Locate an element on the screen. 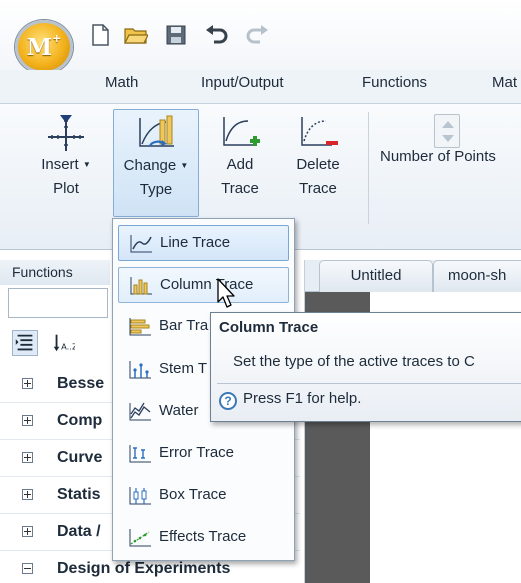 The width and height of the screenshot is (521, 583). line-trace-icon is located at coordinates (141, 244).